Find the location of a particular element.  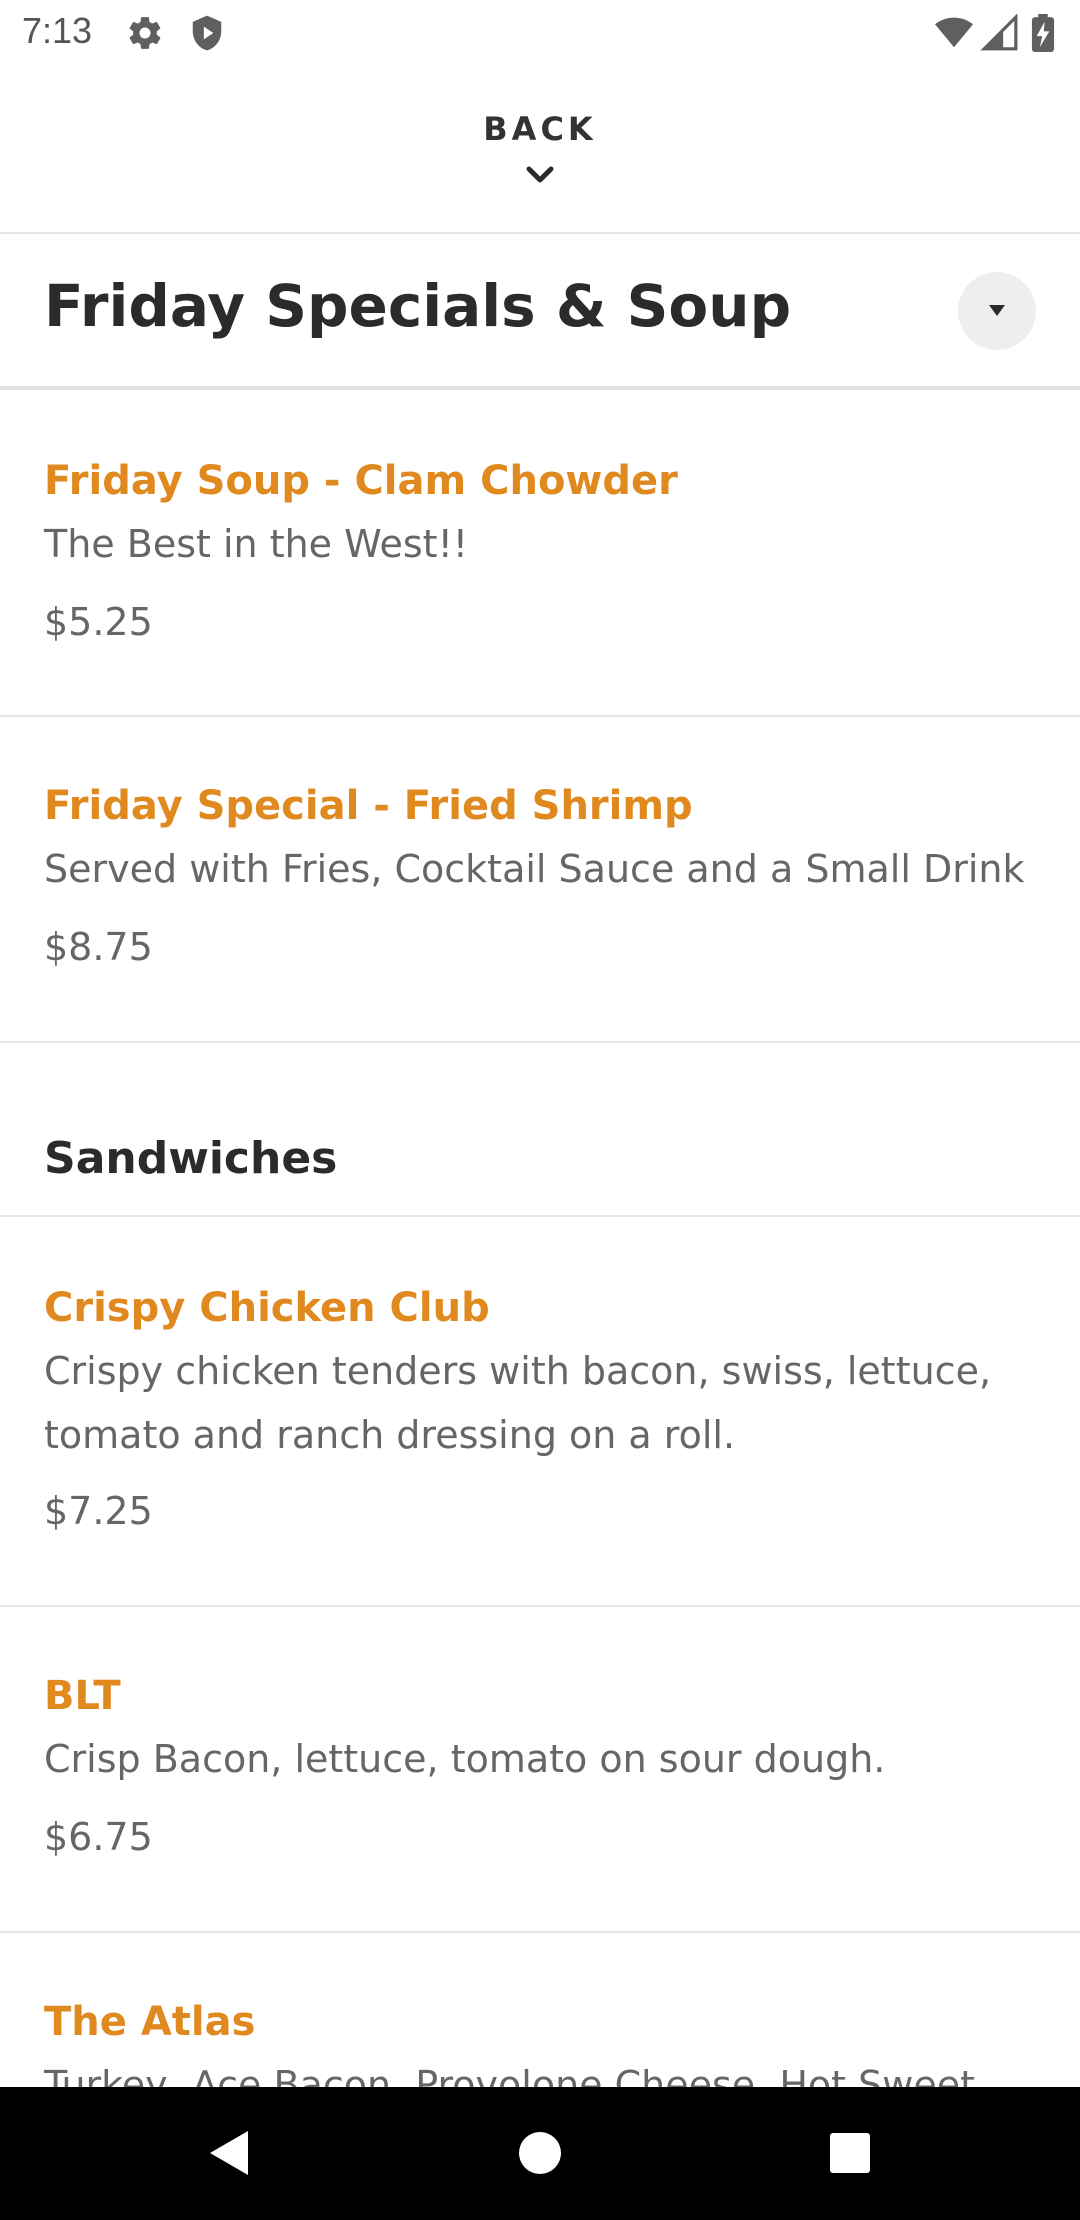

item-name: Friday Soup - Clam Chowder is located at coordinates (361, 481).